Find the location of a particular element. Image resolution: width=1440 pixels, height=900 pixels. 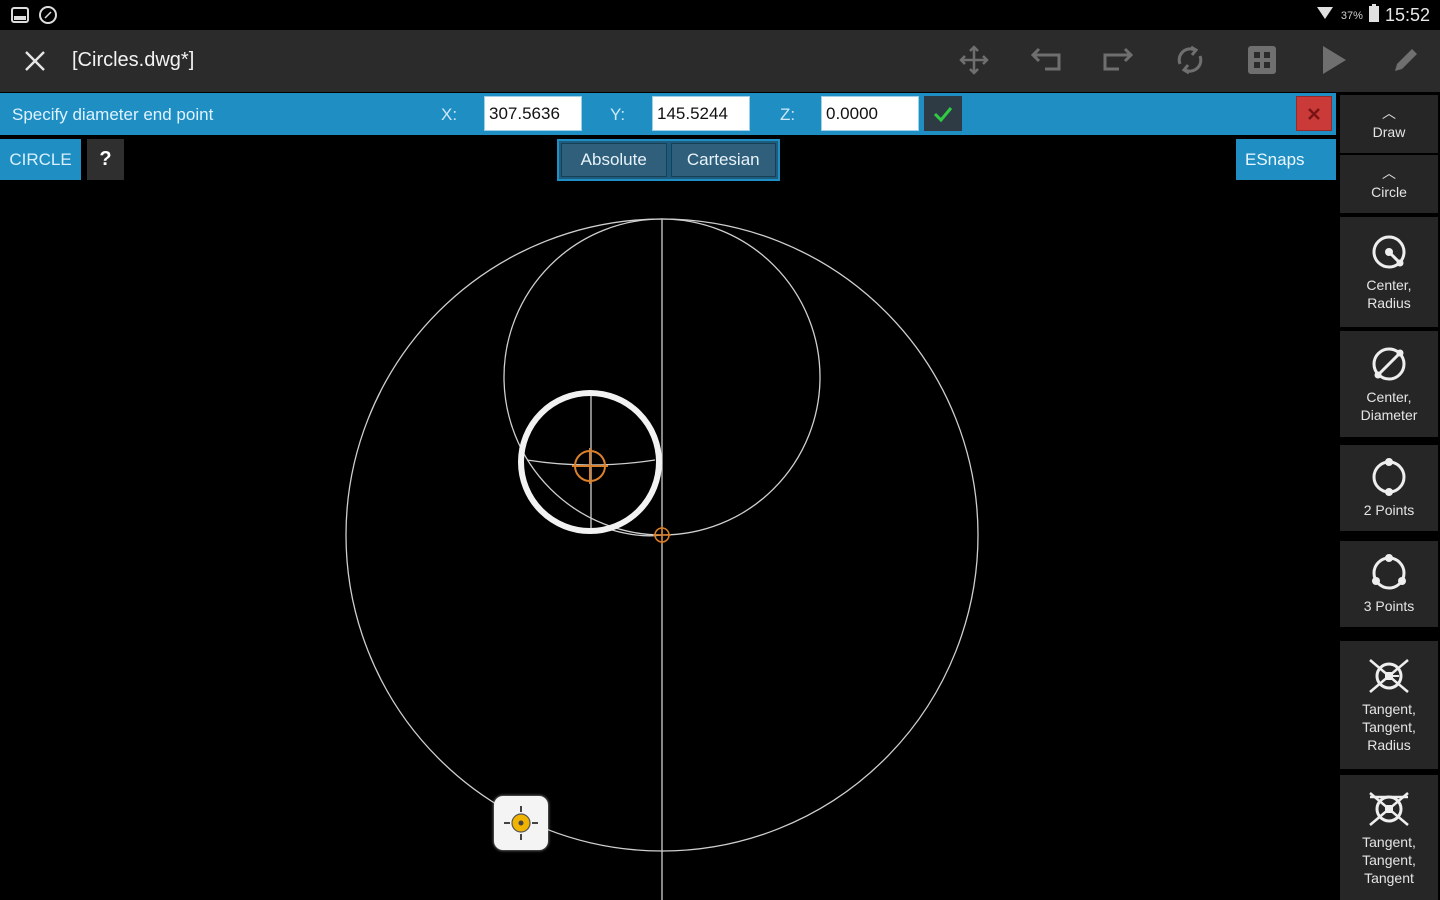

target-icon is located at coordinates (521, 823).